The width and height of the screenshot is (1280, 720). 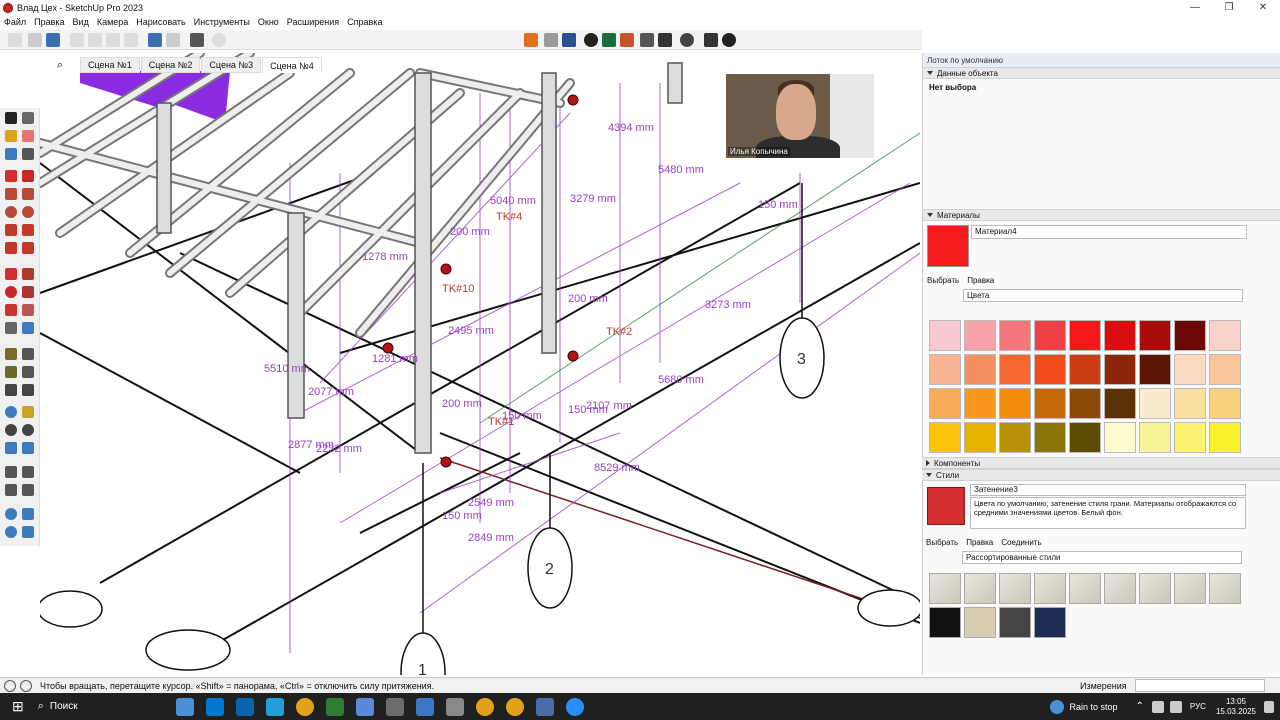 What do you see at coordinates (11, 390) in the screenshot?
I see `axes-icon` at bounding box center [11, 390].